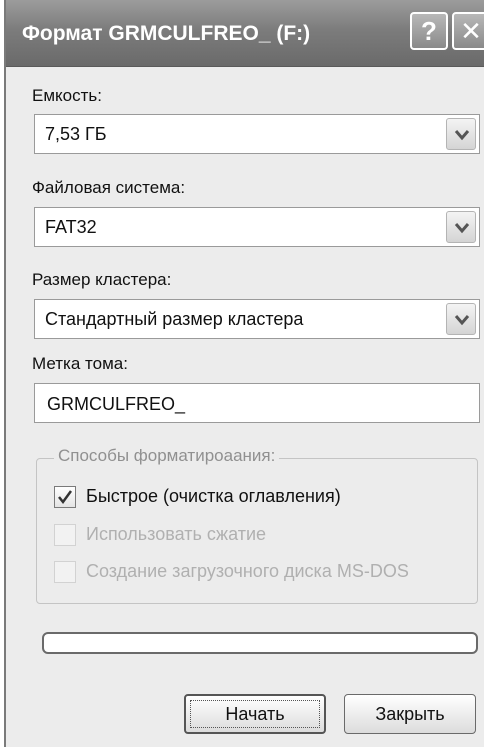 The width and height of the screenshot is (484, 747). I want to click on msdos-boot-label: Создание загрузочного диска MS-DOS, so click(247, 571).